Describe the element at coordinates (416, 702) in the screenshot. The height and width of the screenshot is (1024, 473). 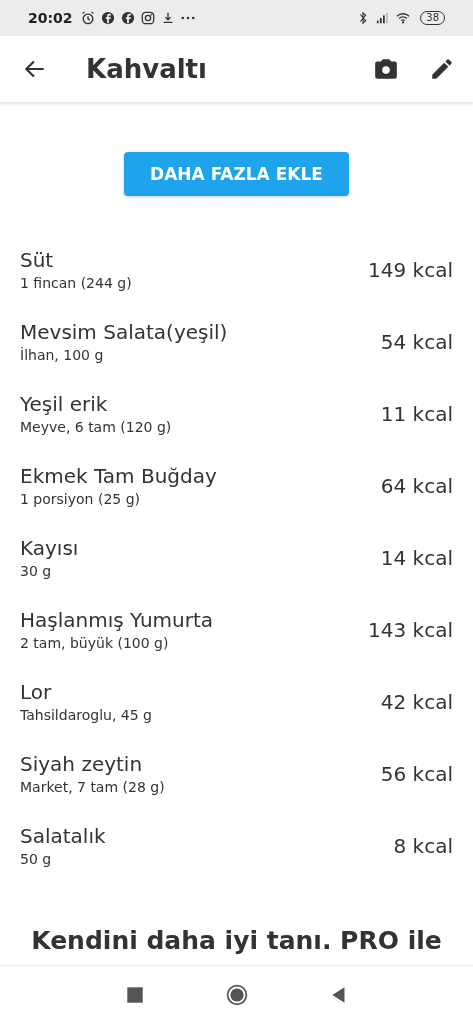
I see `calorie-value: 42 kcal` at that location.